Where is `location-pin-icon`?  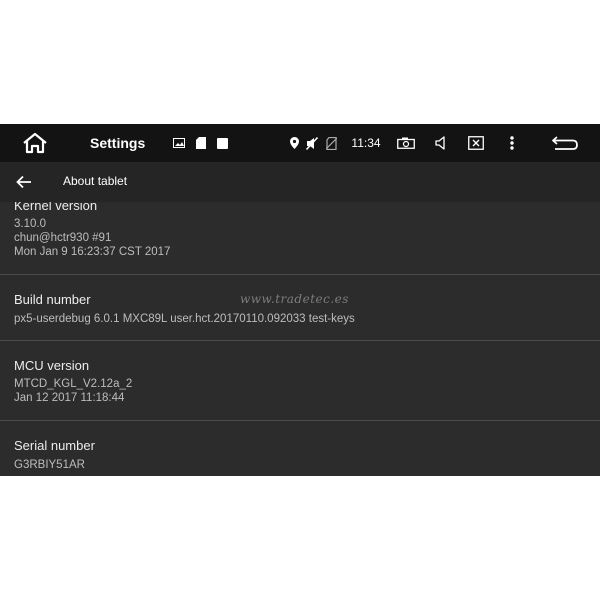
location-pin-icon is located at coordinates (294, 143).